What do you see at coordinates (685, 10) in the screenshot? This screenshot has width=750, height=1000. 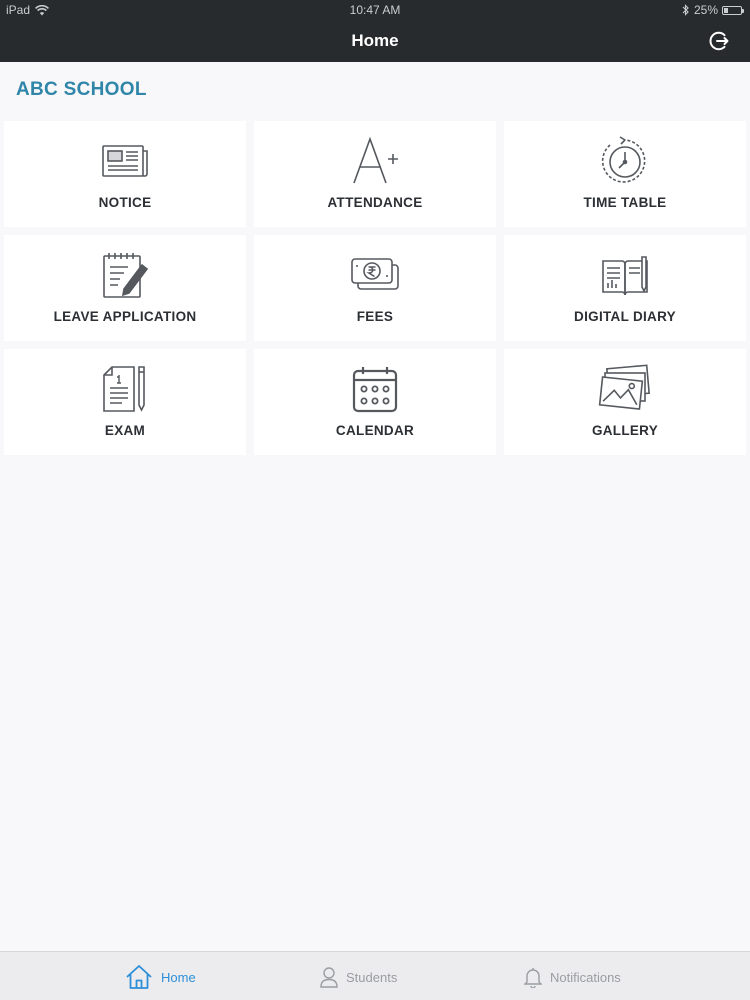 I see `bluetooth-icon` at bounding box center [685, 10].